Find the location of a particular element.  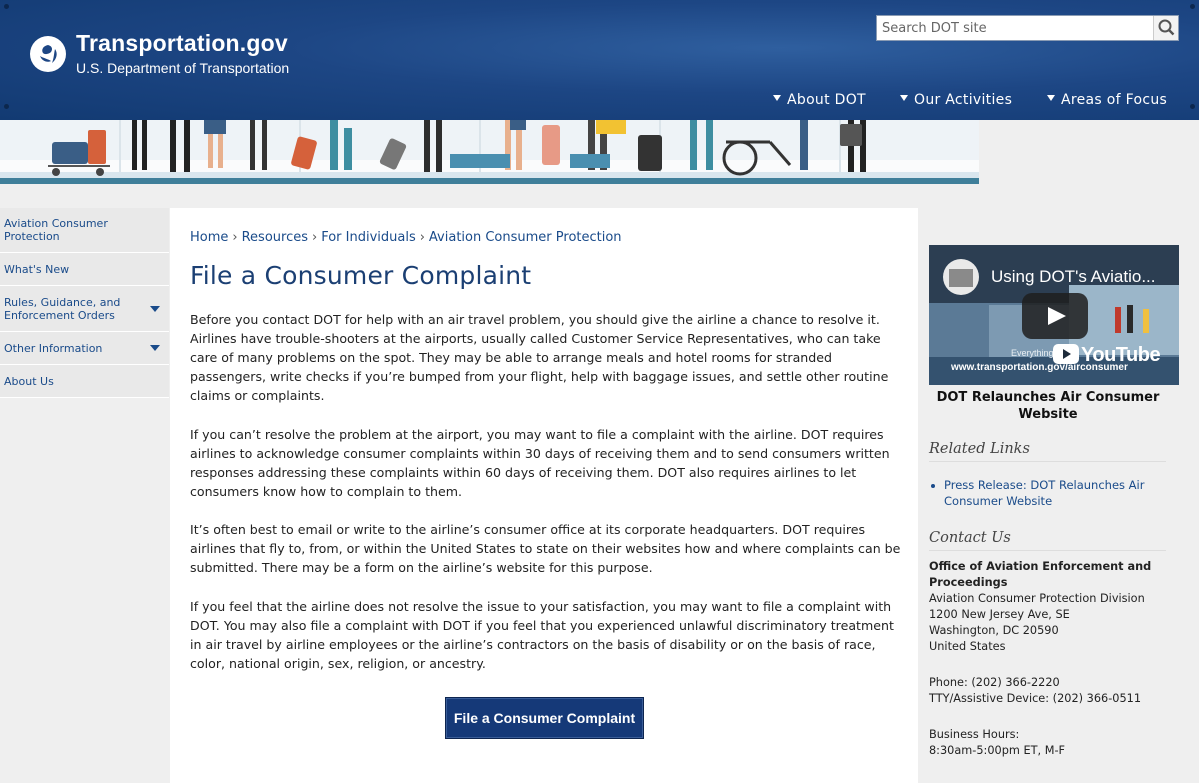

video-caption: DOT Relaunches Air Consumer Website is located at coordinates (1048, 406).